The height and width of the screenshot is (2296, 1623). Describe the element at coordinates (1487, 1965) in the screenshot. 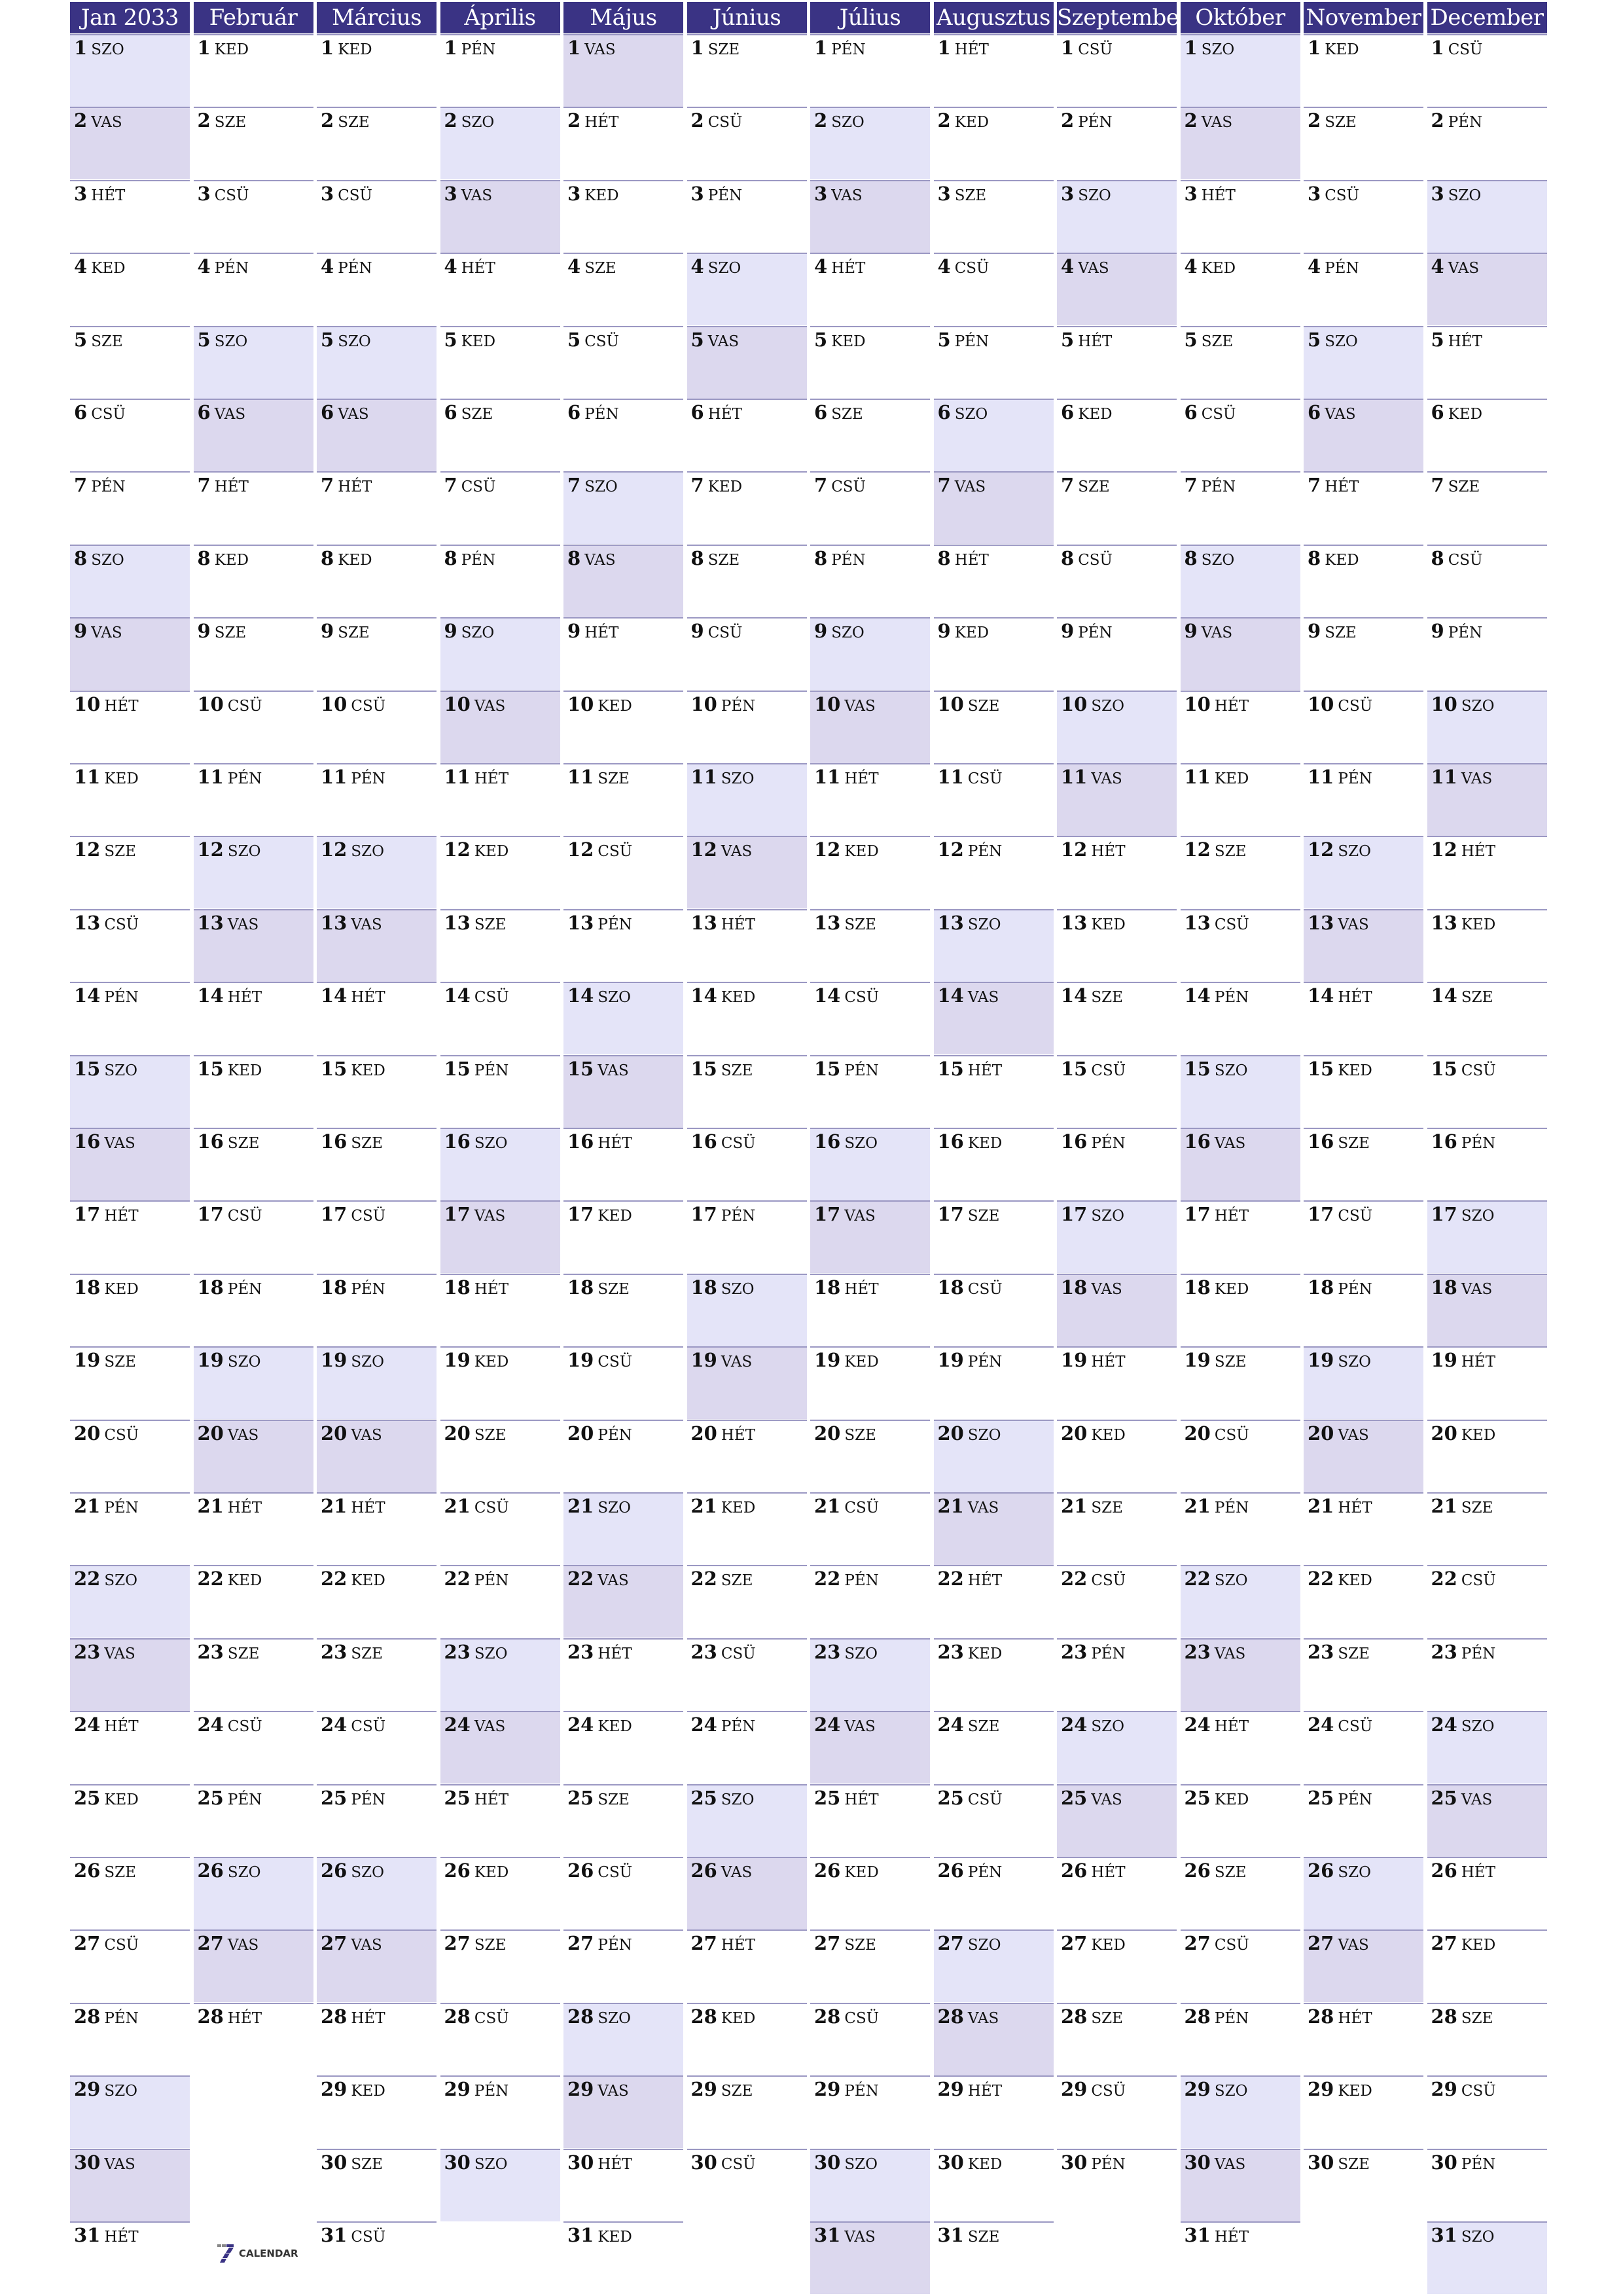

I see `day-cell: 27 KED` at that location.